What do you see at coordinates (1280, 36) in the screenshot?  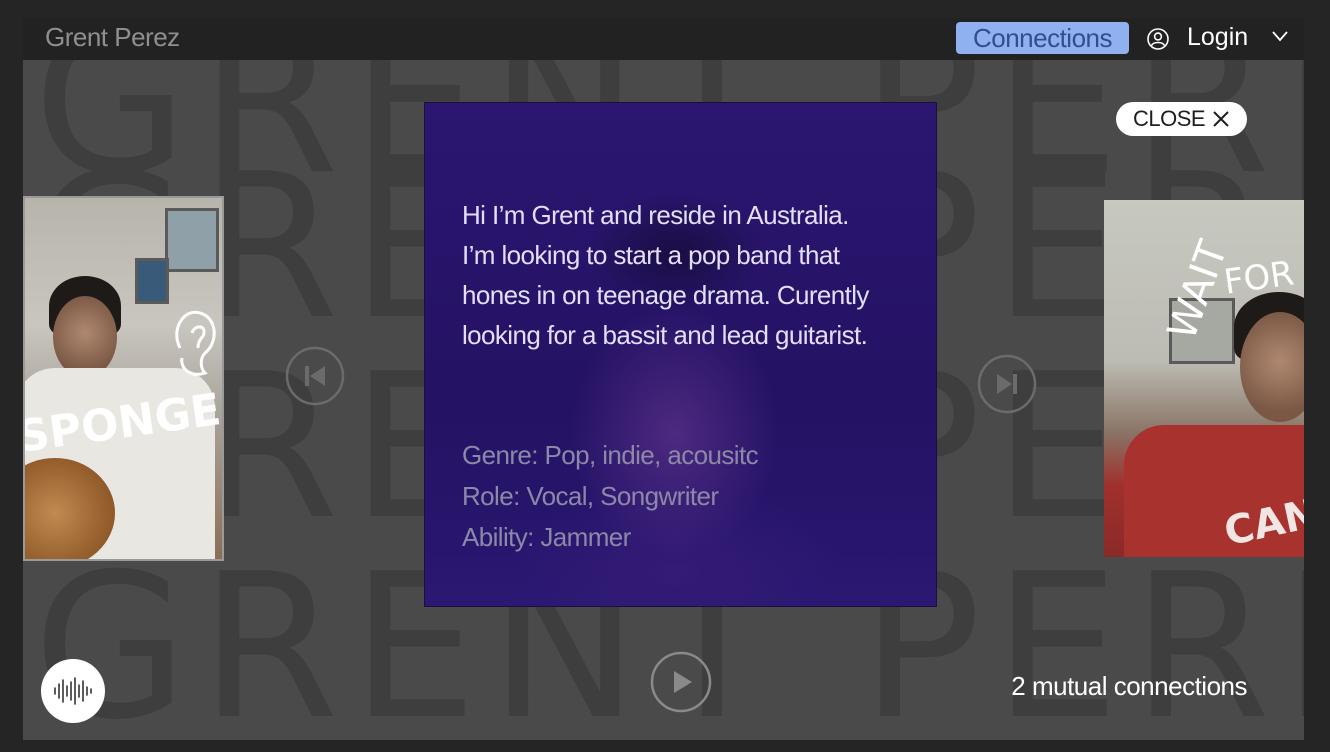 I see `chevron-down-icon` at bounding box center [1280, 36].